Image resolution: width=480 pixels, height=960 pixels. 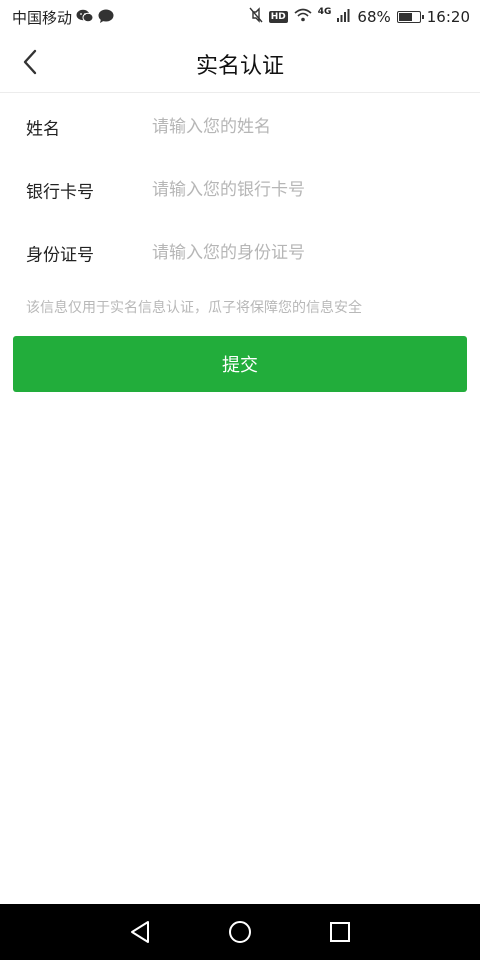 I want to click on status-left: 中国移动, so click(x=63, y=17).